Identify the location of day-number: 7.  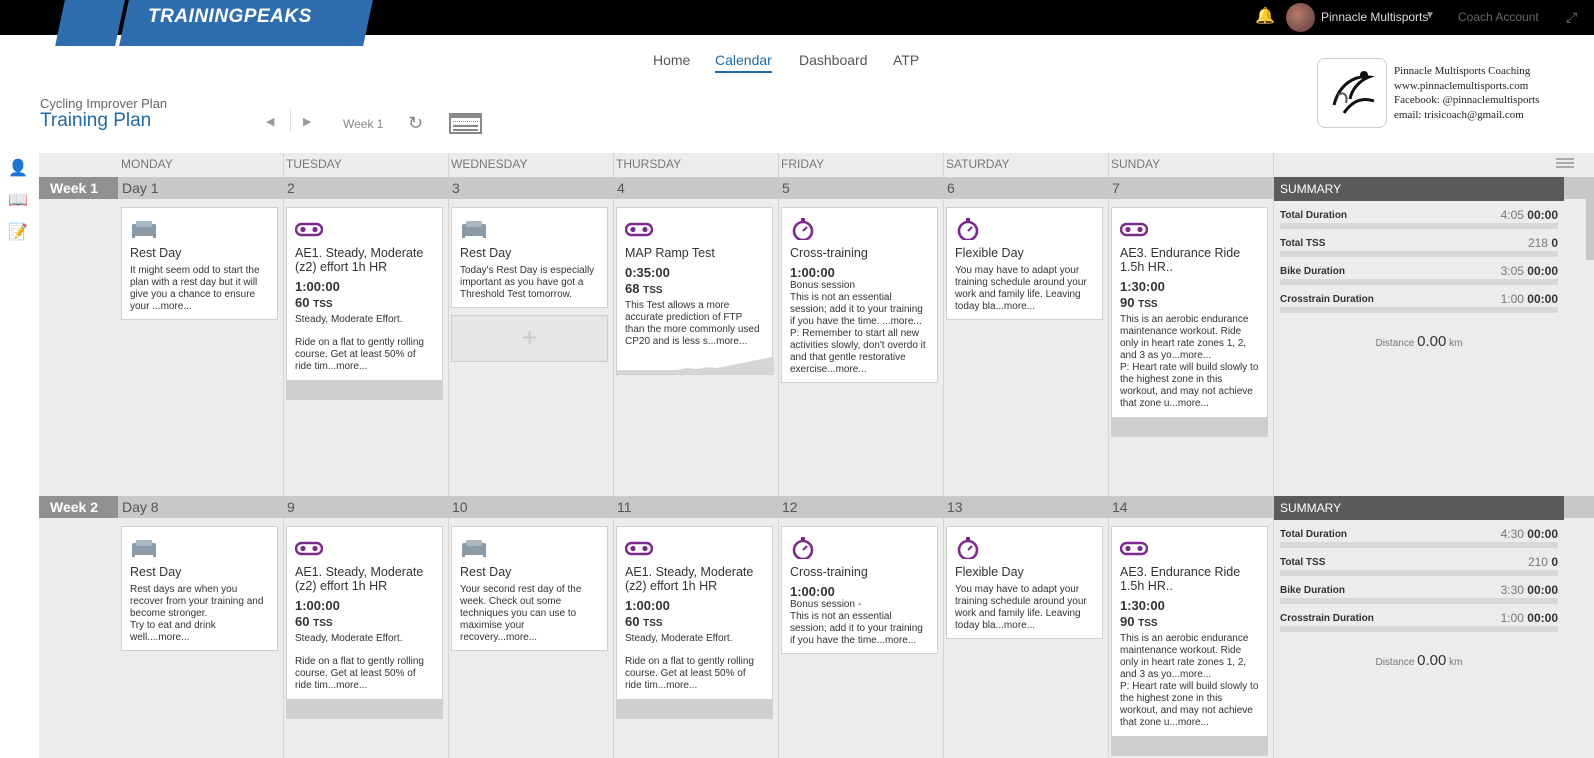
(1116, 188).